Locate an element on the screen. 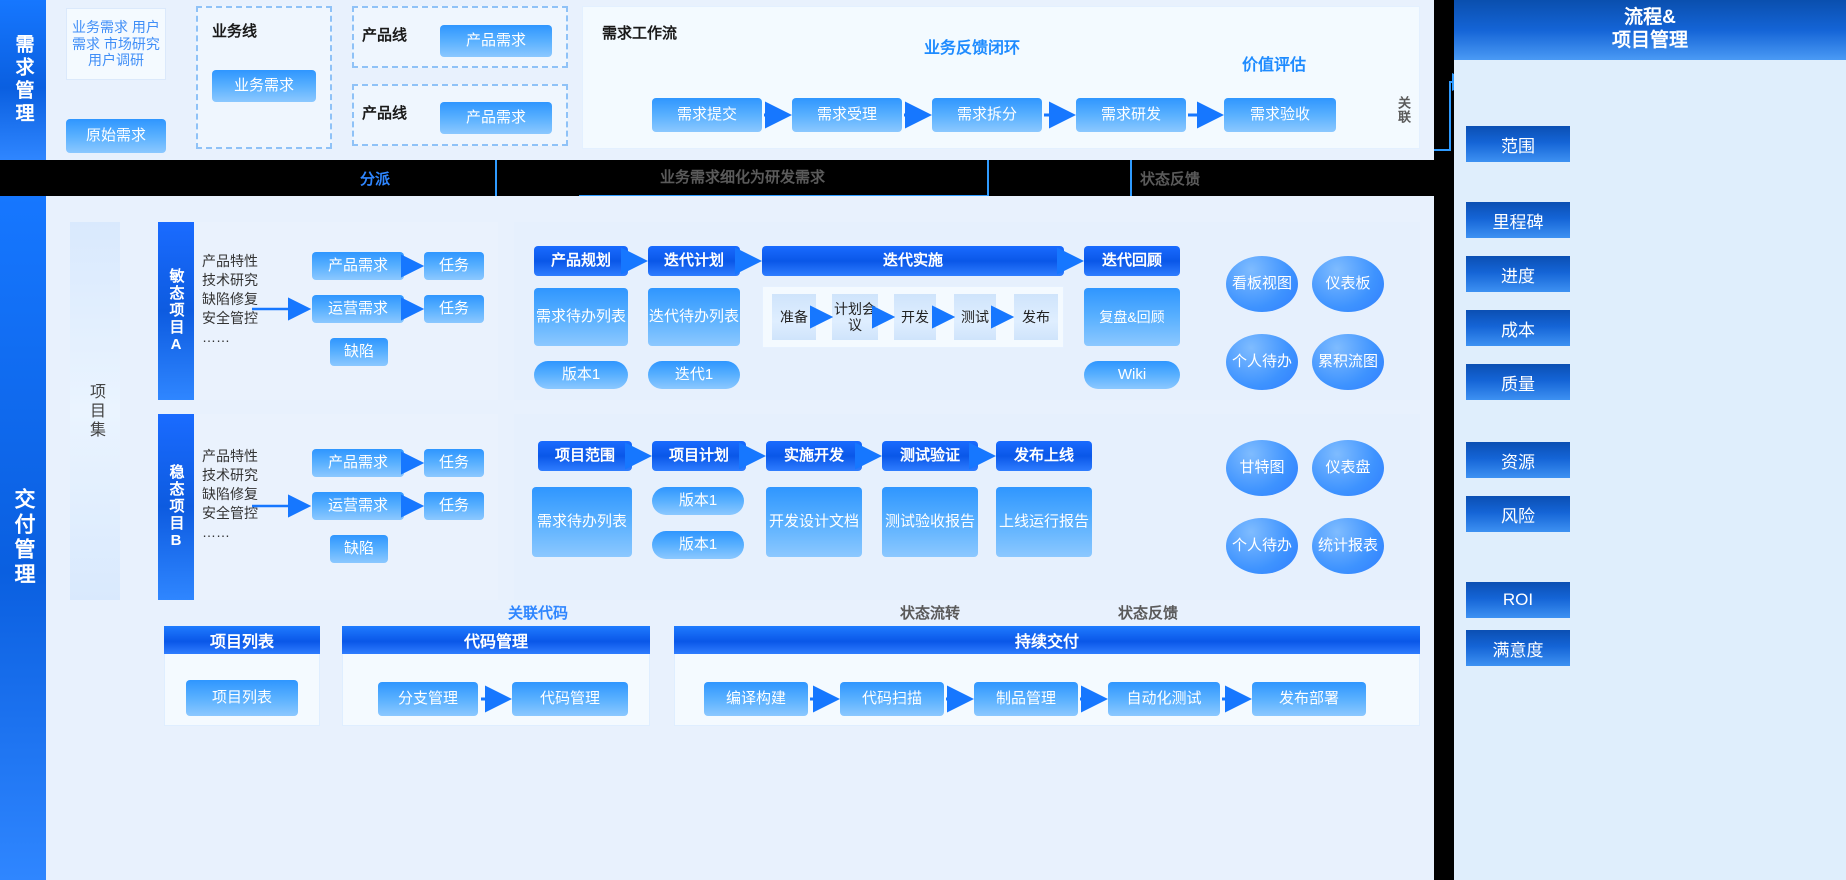  project-b-view-2: 个人待办 is located at coordinates (1262, 546).